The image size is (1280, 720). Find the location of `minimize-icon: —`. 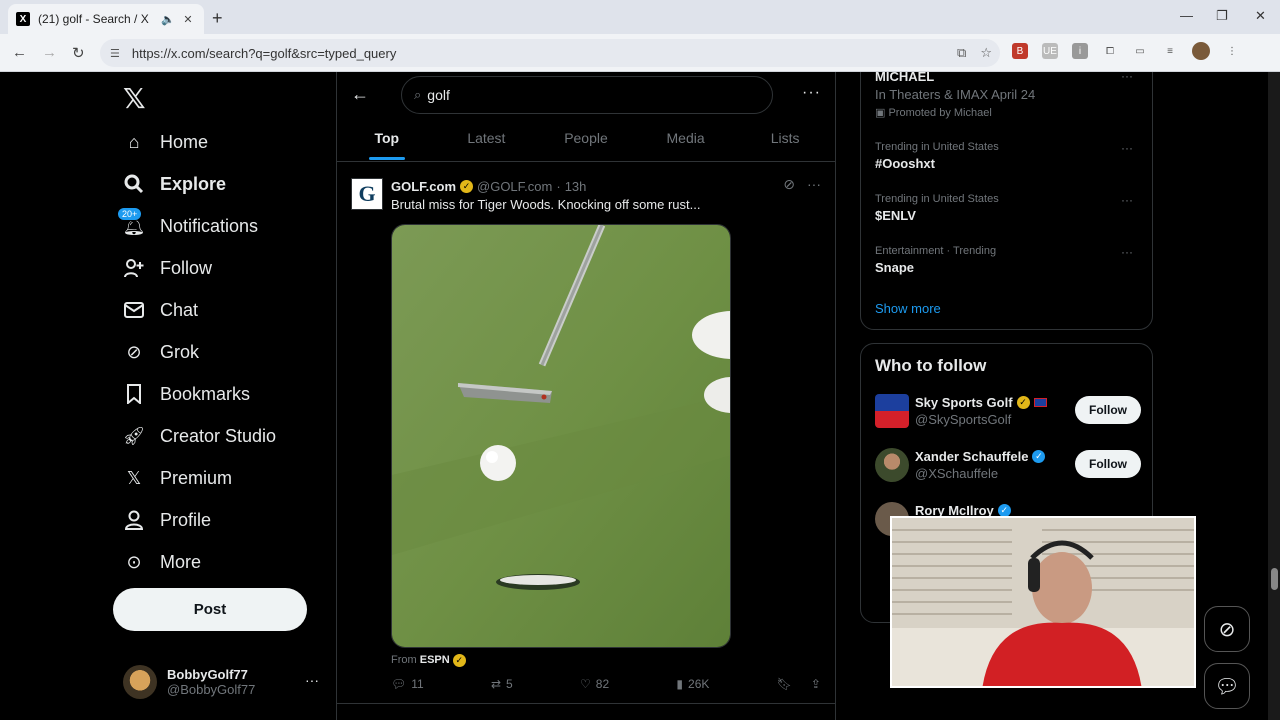

minimize-icon: — is located at coordinates (1186, 15).